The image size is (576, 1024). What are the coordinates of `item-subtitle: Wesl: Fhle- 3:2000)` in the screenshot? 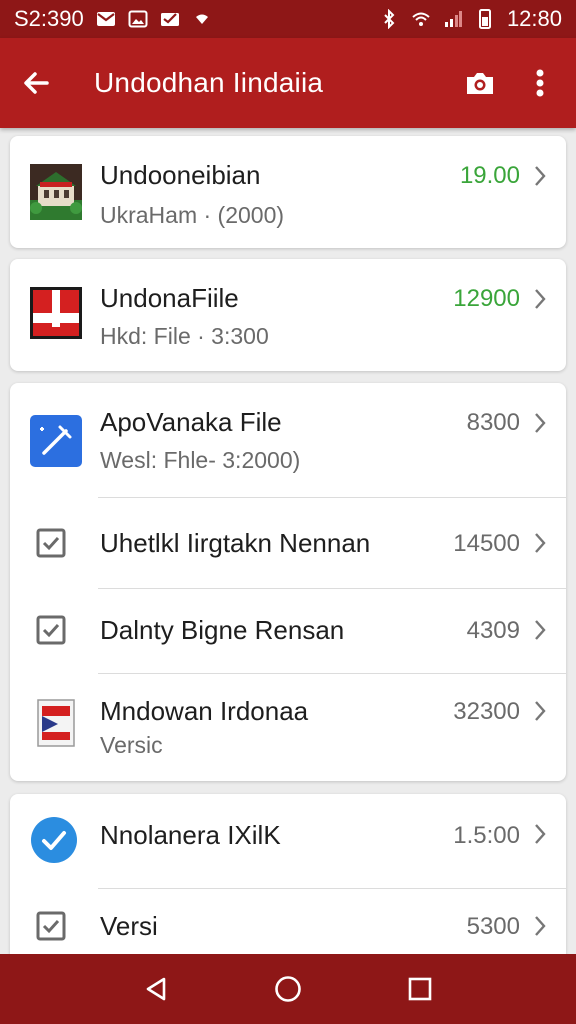 It's located at (200, 460).